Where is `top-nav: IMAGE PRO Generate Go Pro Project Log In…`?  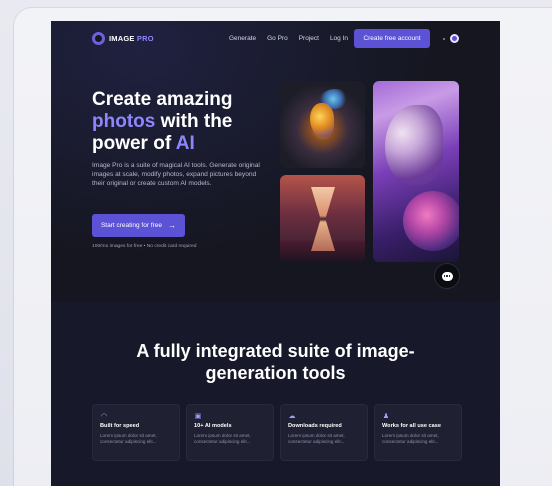
top-nav: IMAGE PRO Generate Go Pro Project Log In… is located at coordinates (275, 39).